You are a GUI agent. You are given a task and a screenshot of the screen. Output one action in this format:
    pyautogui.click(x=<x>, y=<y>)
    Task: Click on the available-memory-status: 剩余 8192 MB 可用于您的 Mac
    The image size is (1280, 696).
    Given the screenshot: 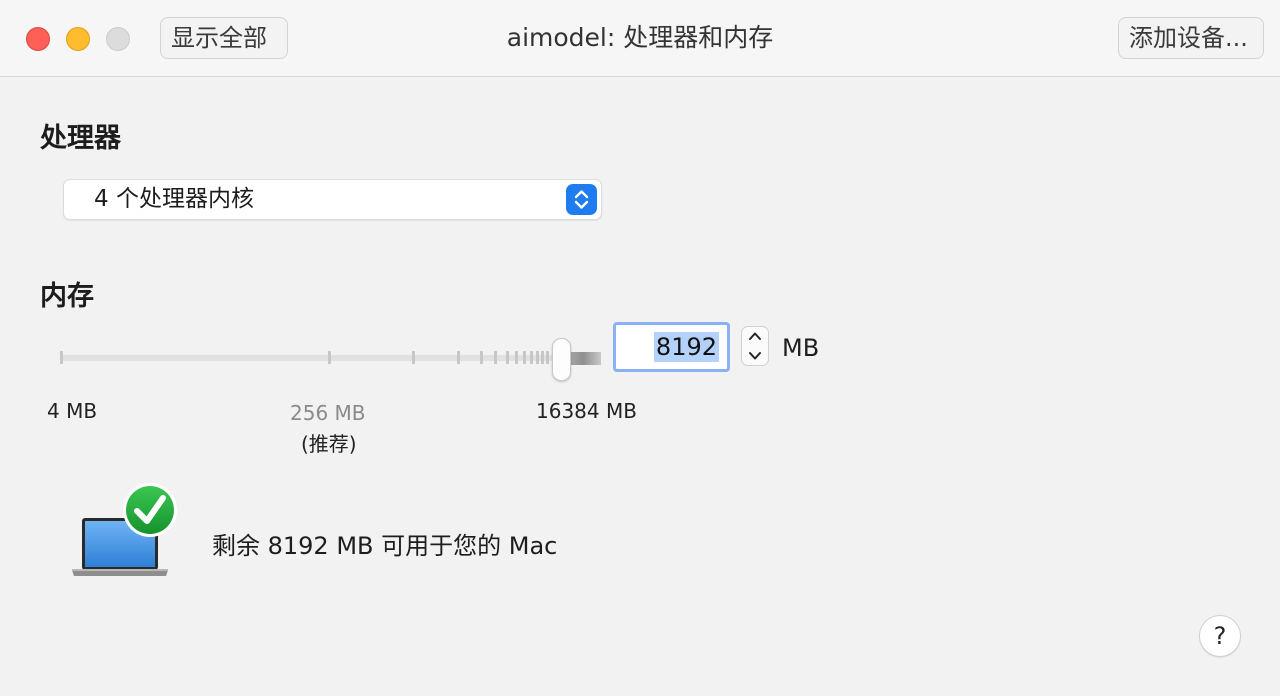 What is the action you would take?
    pyautogui.click(x=385, y=546)
    